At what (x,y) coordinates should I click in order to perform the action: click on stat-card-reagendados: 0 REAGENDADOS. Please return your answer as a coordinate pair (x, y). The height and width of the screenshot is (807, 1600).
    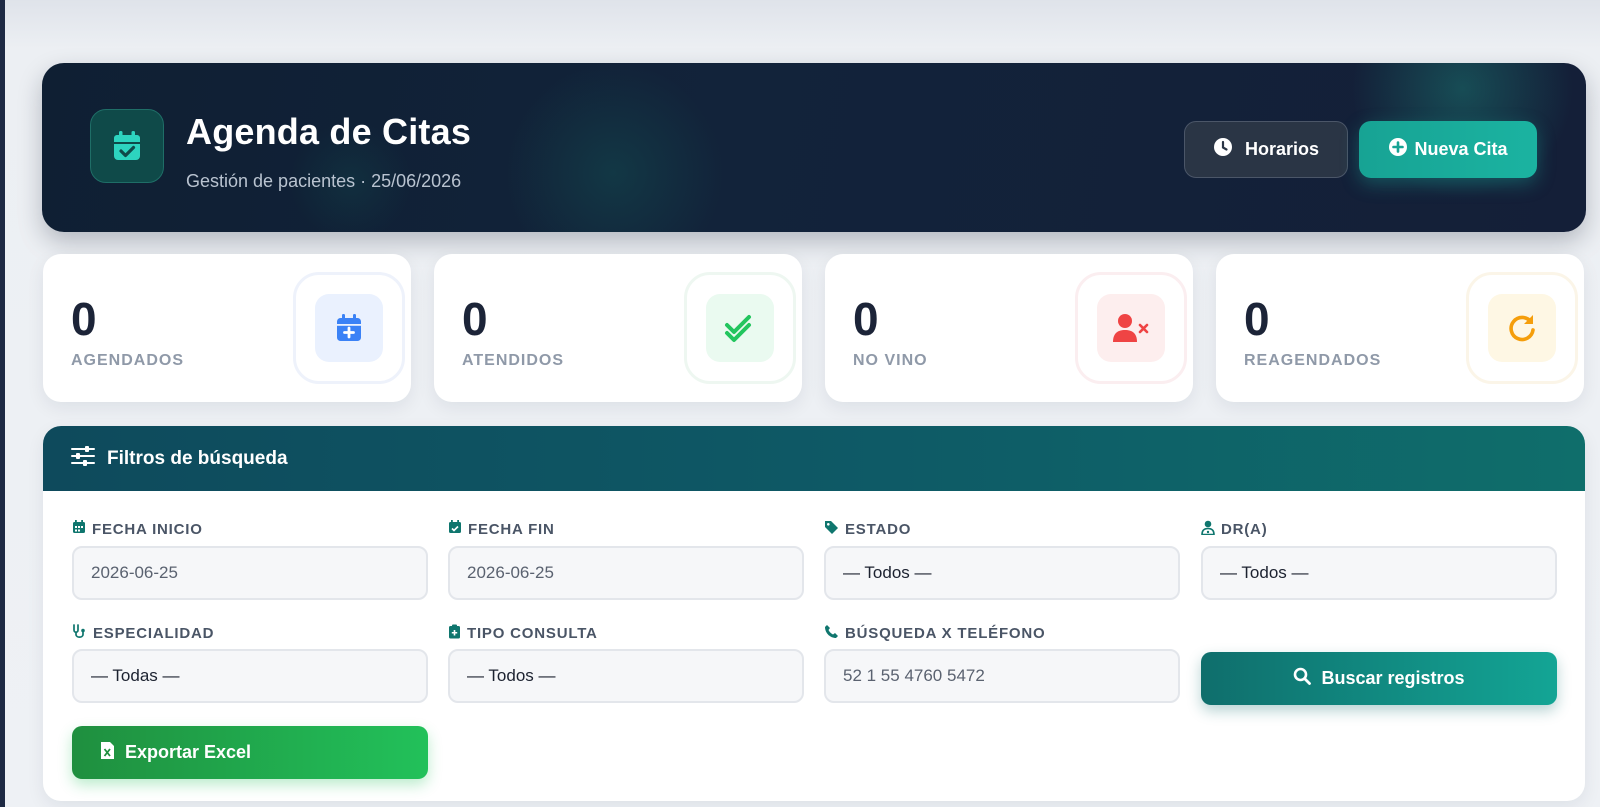
    Looking at the image, I should click on (1400, 328).